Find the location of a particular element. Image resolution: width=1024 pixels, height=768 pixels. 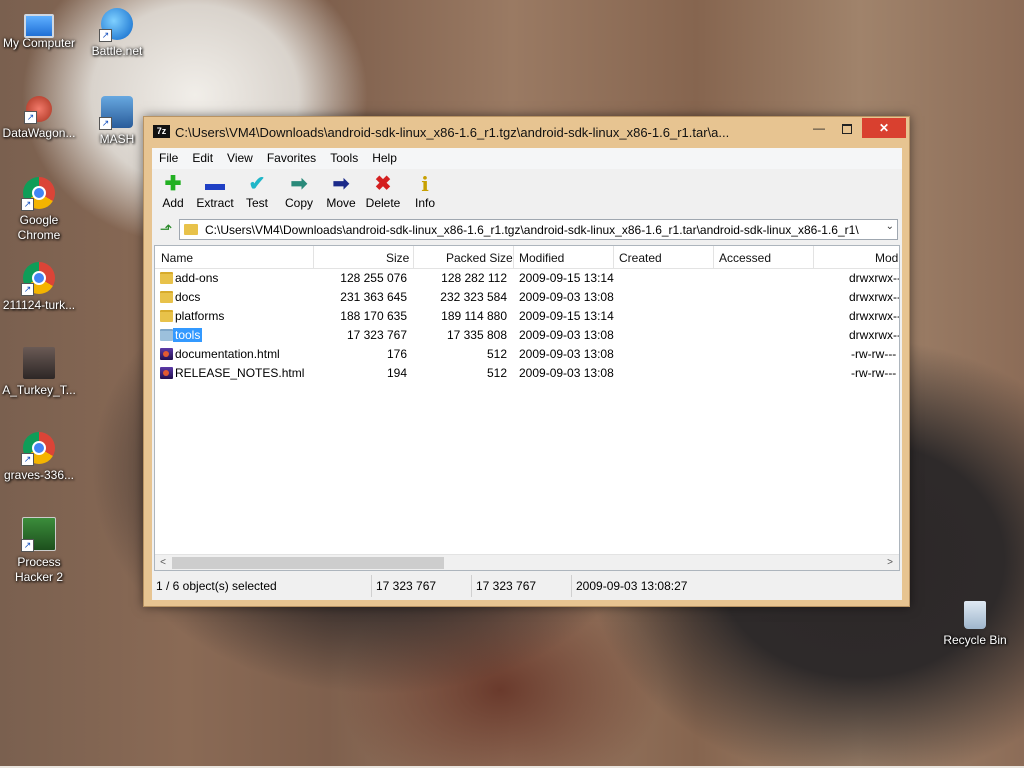

maximize-button is located at coordinates (847, 128).